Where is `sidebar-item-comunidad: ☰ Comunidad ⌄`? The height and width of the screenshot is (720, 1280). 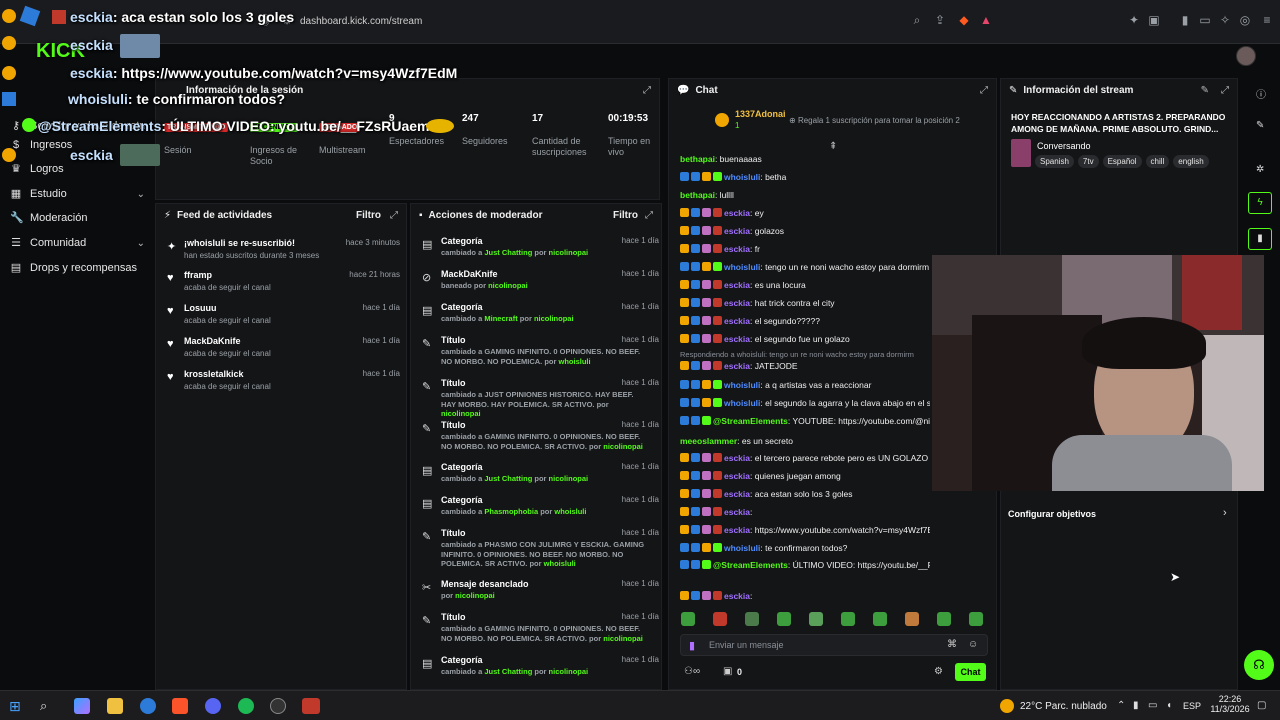 sidebar-item-comunidad: ☰ Comunidad ⌄ is located at coordinates (77, 243).